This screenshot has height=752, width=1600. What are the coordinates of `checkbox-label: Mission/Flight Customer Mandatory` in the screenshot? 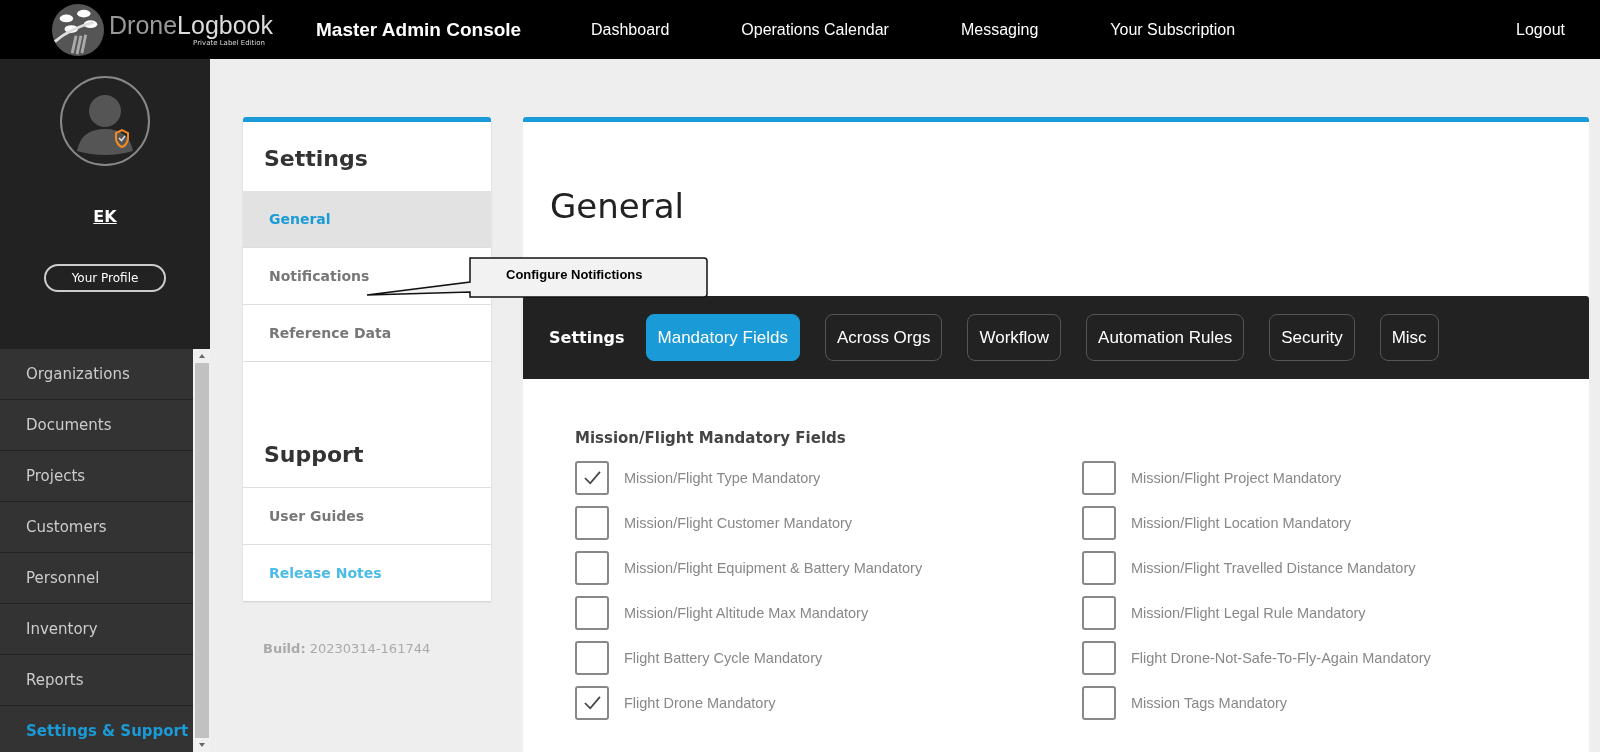 It's located at (738, 523).